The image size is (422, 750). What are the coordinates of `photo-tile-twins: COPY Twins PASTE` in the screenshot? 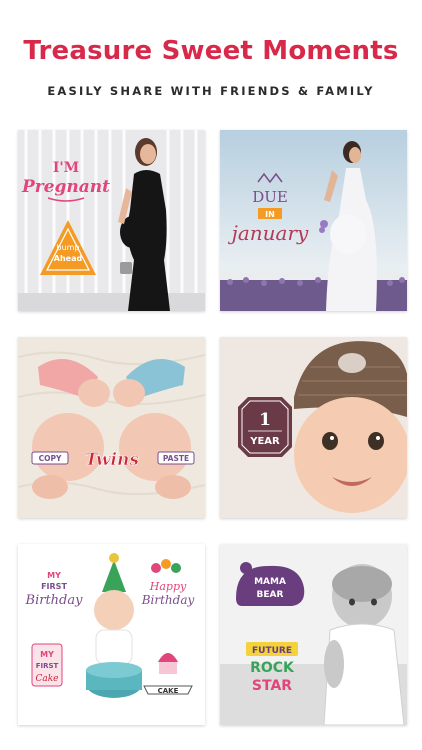 It's located at (111, 427).